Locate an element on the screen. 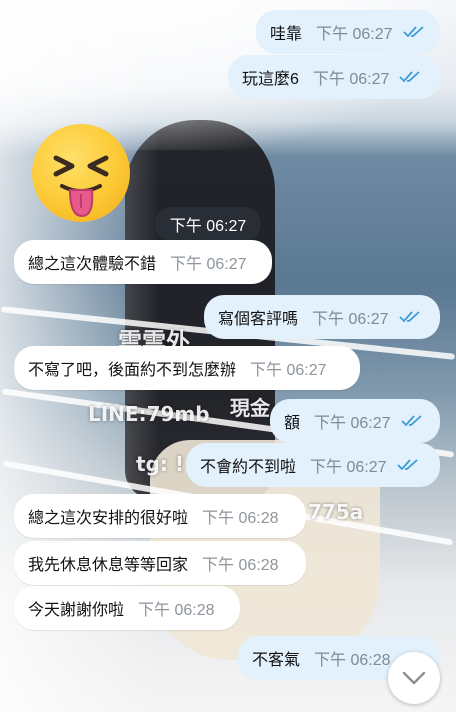  incoming-message: 總之這次體驗不錯 下午 06:27 is located at coordinates (143, 262).